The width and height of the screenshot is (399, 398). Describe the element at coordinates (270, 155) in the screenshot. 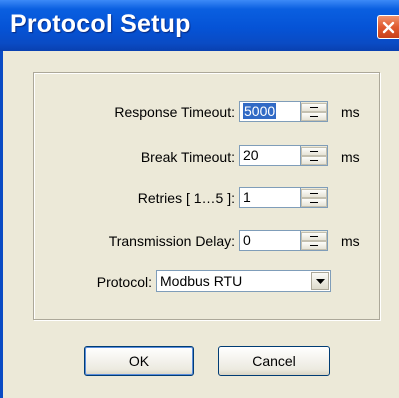

I see `break-timeout-input: 20` at that location.